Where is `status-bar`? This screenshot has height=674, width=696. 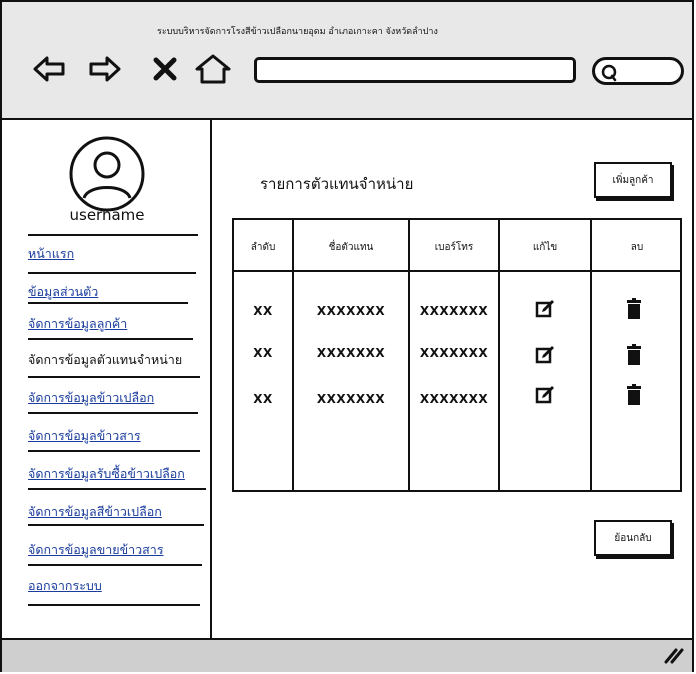
status-bar is located at coordinates (347, 655).